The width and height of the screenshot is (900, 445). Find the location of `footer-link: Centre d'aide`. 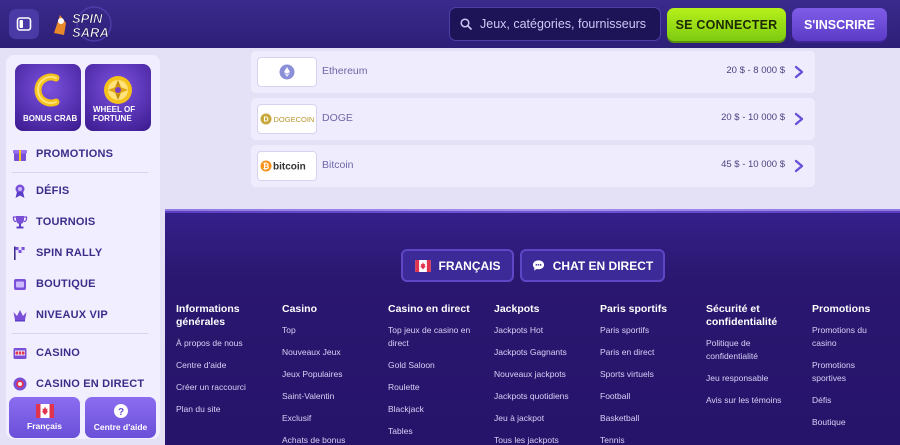

footer-link: Centre d'aide is located at coordinates (226, 365).